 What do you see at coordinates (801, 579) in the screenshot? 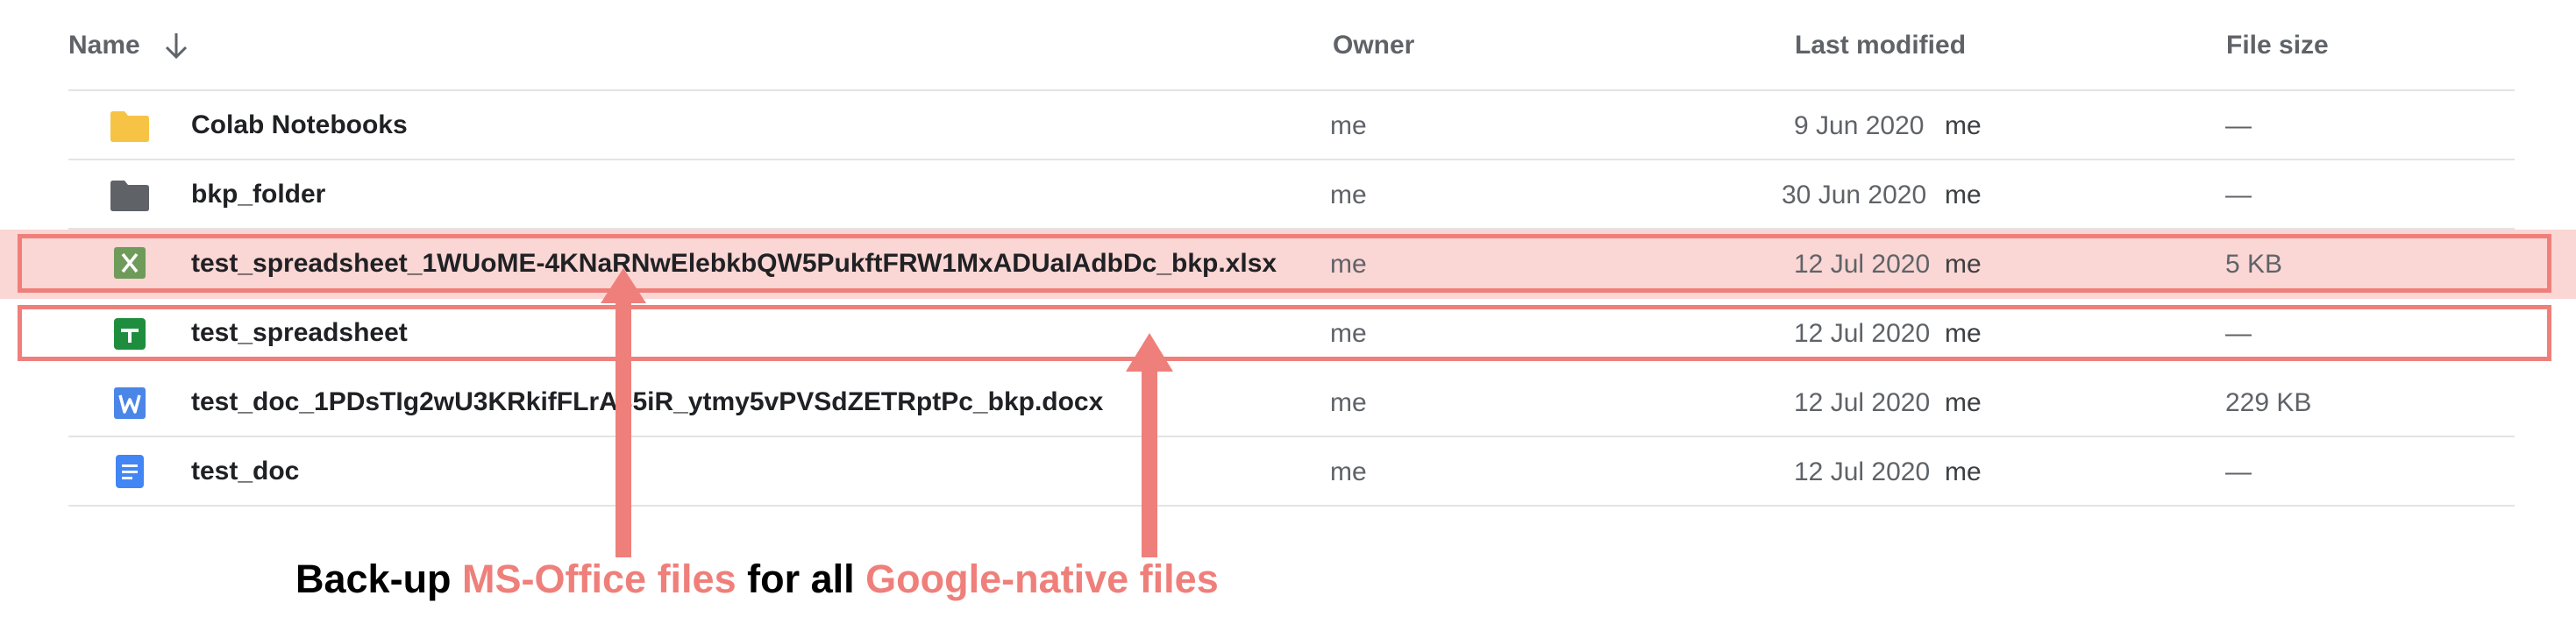
I see `caption-text: for all` at bounding box center [801, 579].